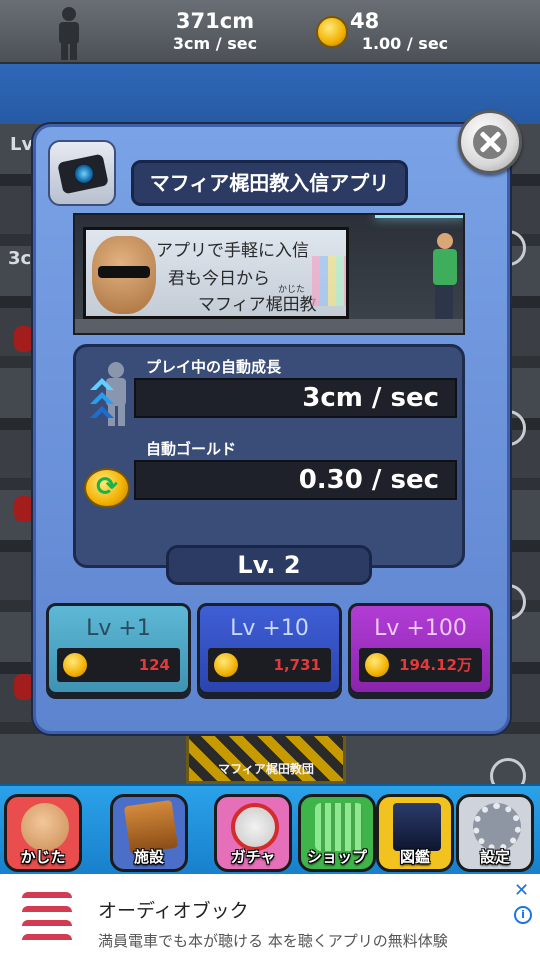  What do you see at coordinates (523, 915) in the screenshot?
I see `ad-info-icon: i` at bounding box center [523, 915].